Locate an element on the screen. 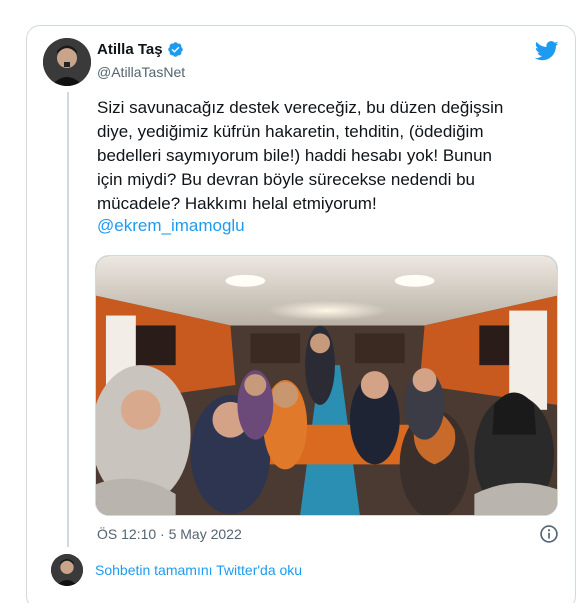 Image resolution: width=583 pixels, height=603 pixels. thread-line is located at coordinates (68, 319).